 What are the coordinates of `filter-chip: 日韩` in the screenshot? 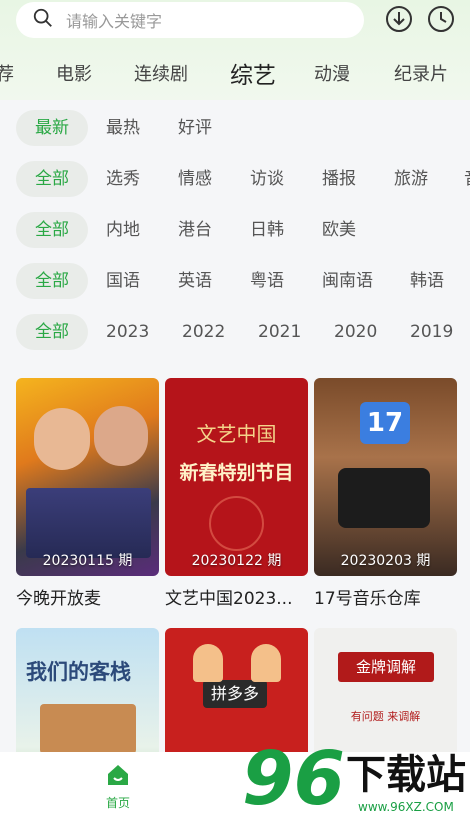 It's located at (267, 230).